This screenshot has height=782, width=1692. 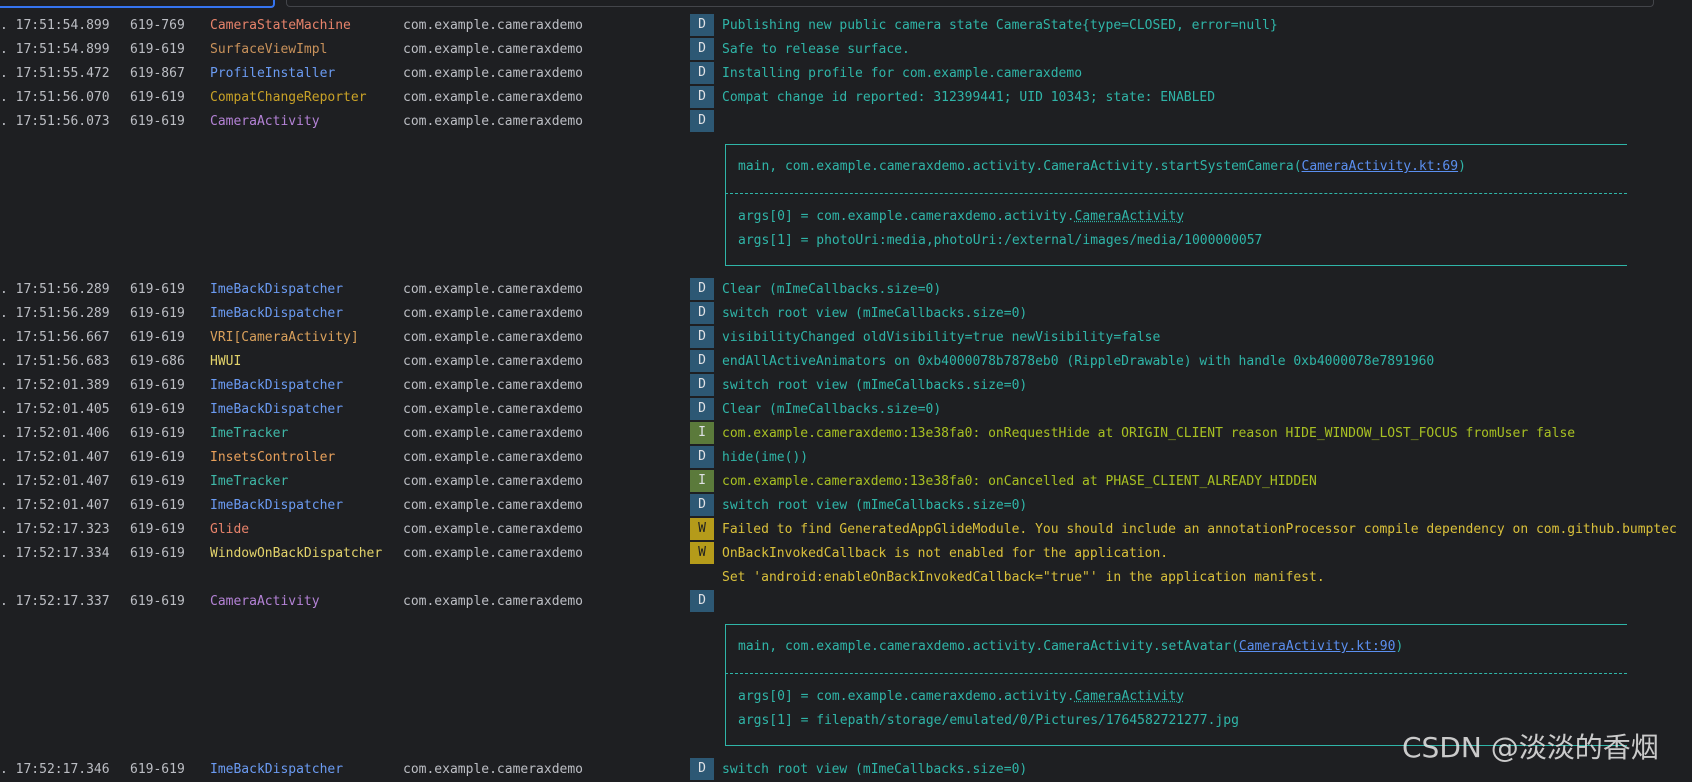 What do you see at coordinates (816, 49) in the screenshot?
I see `log-message: Safe to release surface.` at bounding box center [816, 49].